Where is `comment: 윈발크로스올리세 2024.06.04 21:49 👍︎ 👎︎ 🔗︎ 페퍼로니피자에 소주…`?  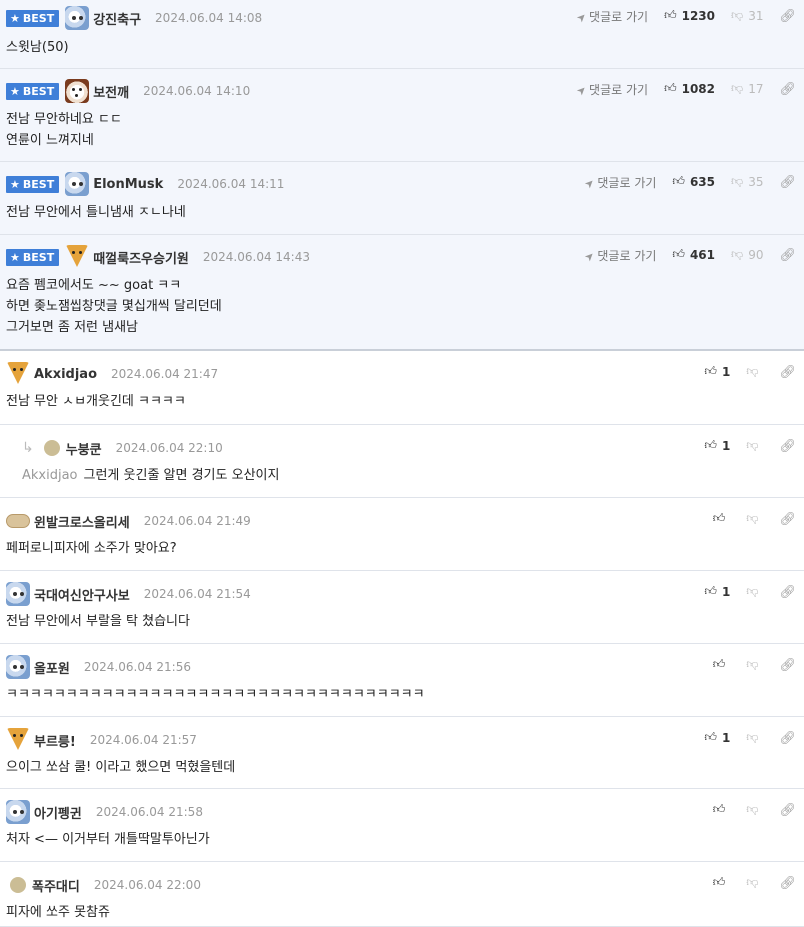
comment: 윈발크로스올리세 2024.06.04 21:49 👍︎ 👎︎ 🔗︎ 페퍼로니피자에 소주… is located at coordinates (402, 534).